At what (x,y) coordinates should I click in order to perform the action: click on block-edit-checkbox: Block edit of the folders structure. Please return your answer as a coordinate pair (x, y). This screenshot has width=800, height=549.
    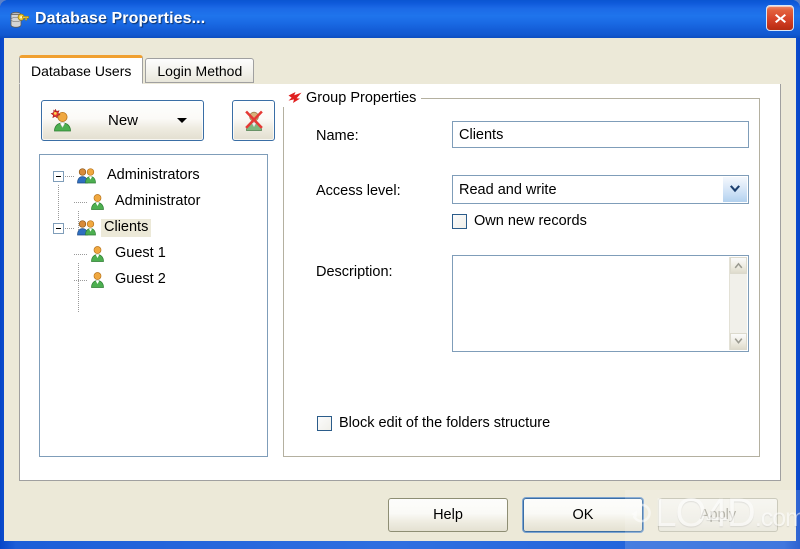
    Looking at the image, I should click on (433, 423).